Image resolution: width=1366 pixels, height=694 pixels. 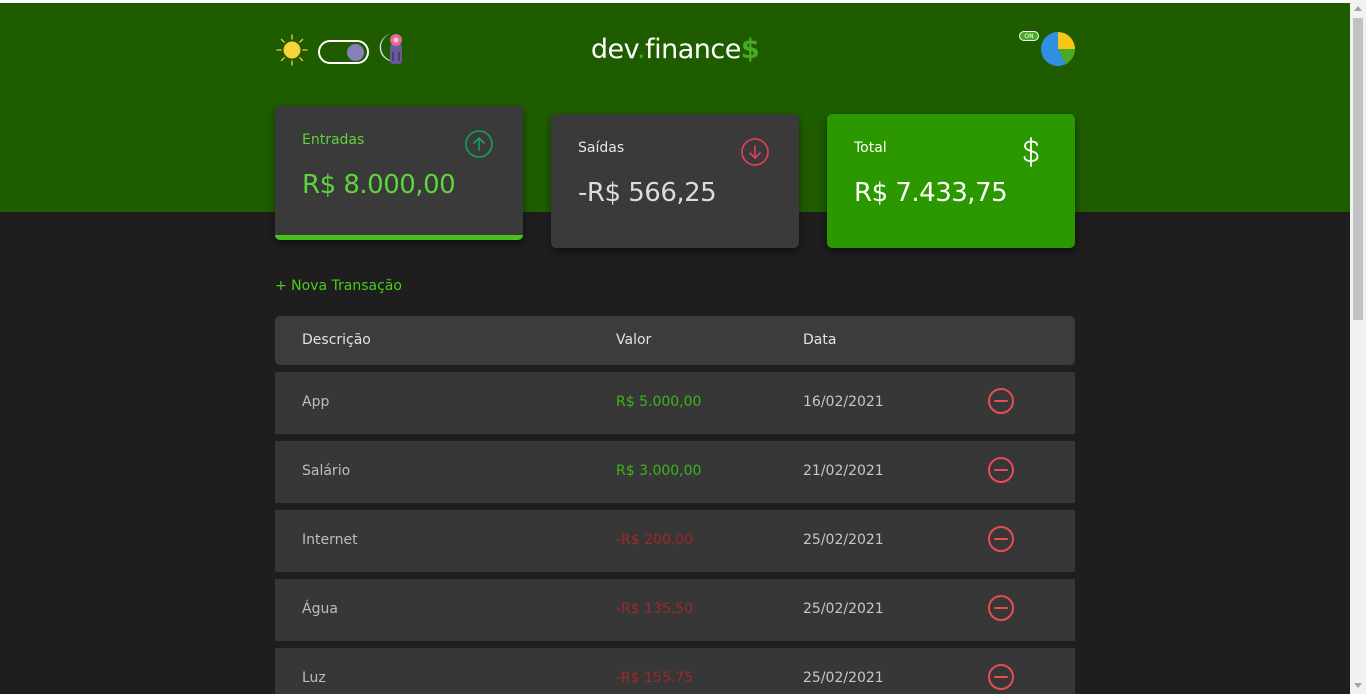 What do you see at coordinates (316, 402) in the screenshot?
I see `row-description: App` at bounding box center [316, 402].